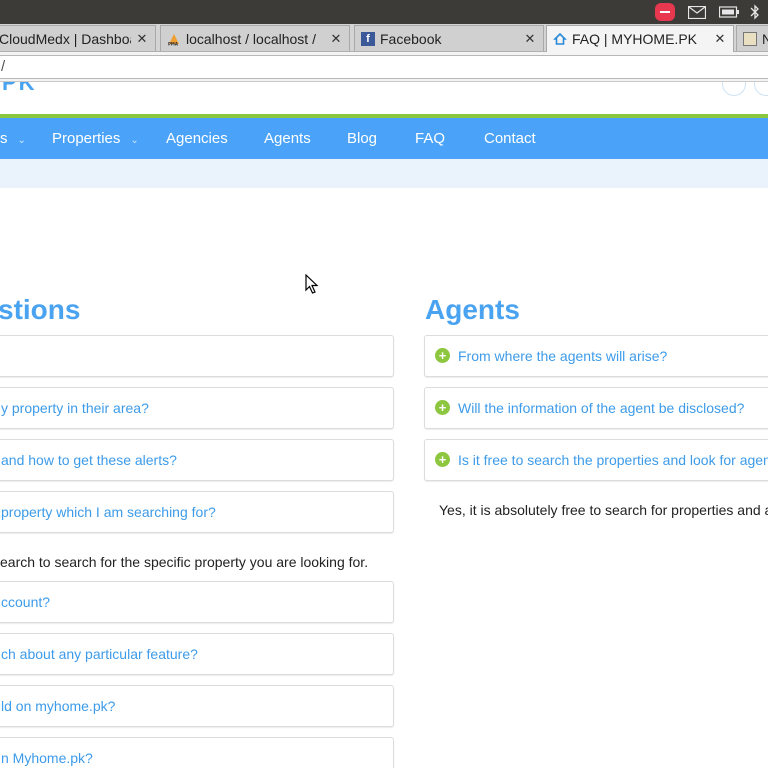  I want to click on agents-section-title: Agents, so click(472, 309).